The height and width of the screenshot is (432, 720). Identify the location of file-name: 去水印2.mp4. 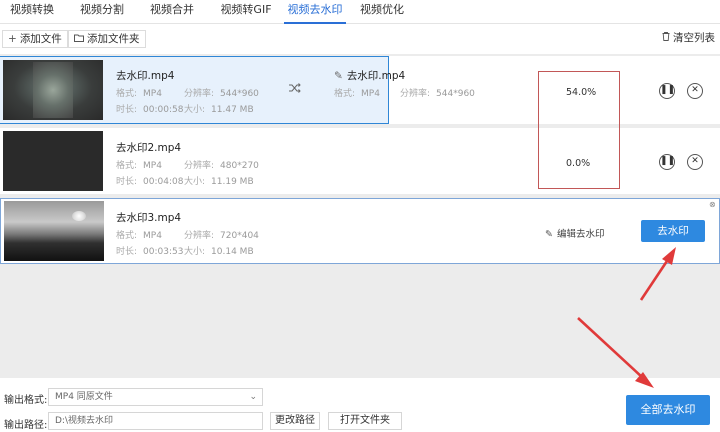
(149, 148).